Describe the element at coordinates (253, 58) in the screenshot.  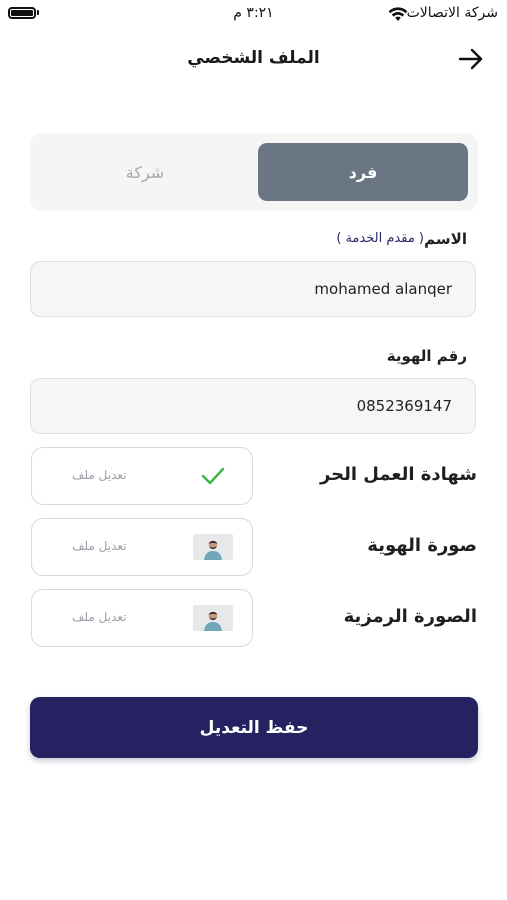
I see `page-title: الملف الشخصي` at that location.